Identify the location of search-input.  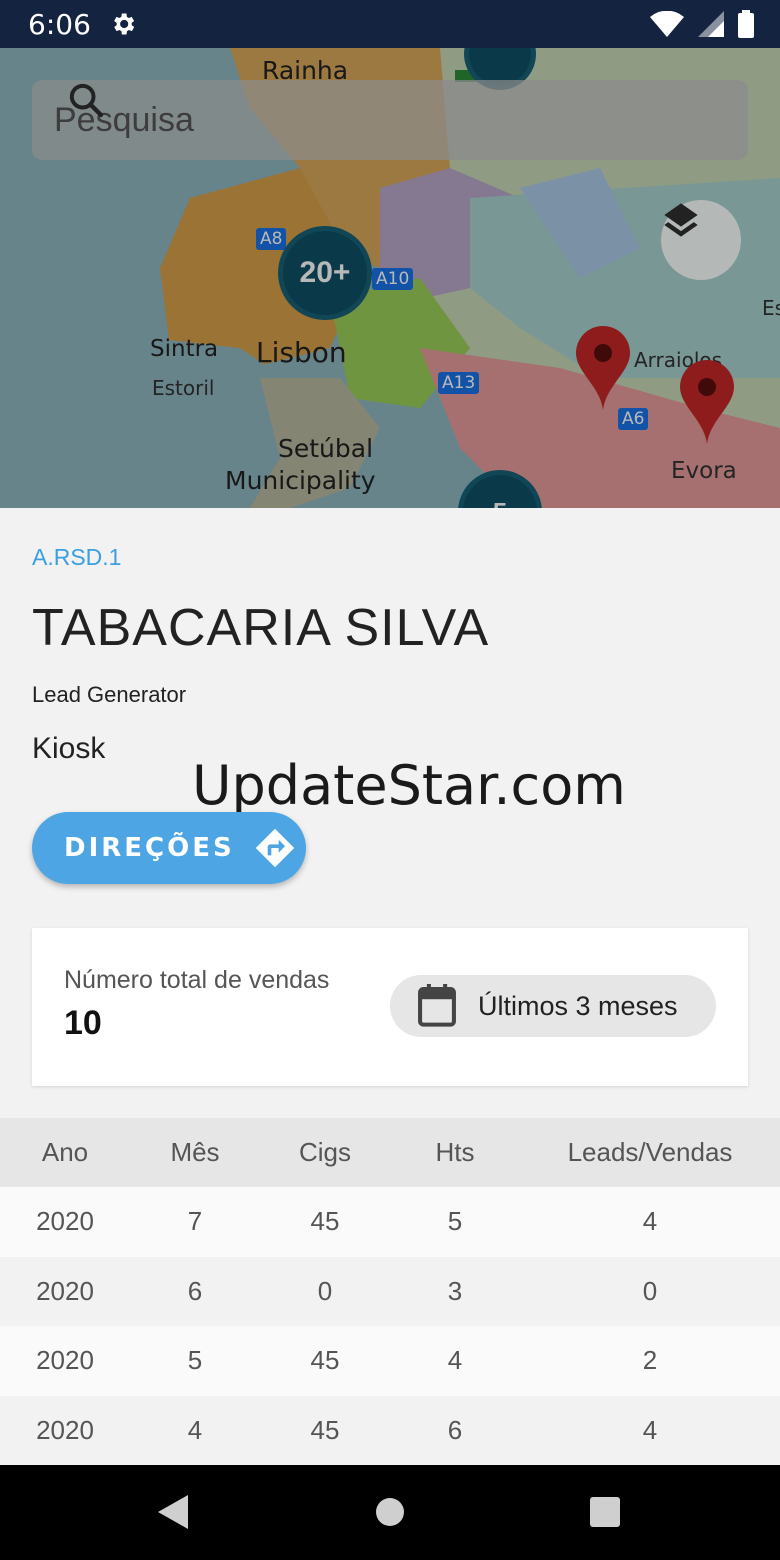
(334, 120).